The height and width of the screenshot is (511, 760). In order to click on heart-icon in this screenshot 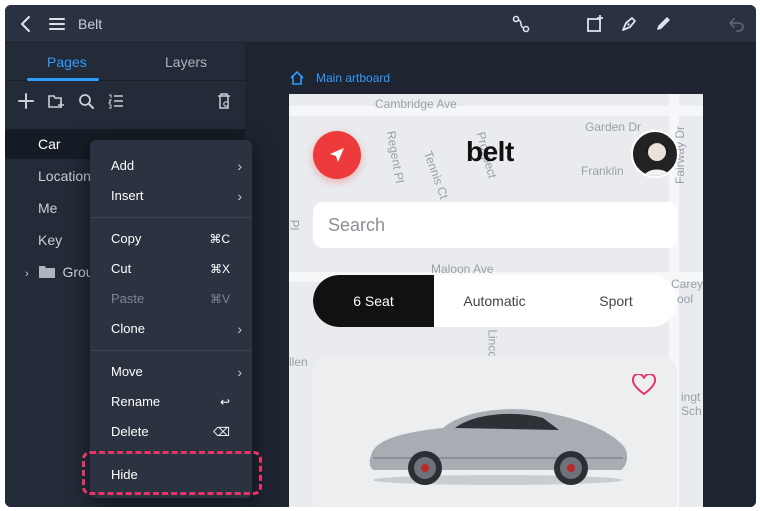, I will do `click(644, 386)`.